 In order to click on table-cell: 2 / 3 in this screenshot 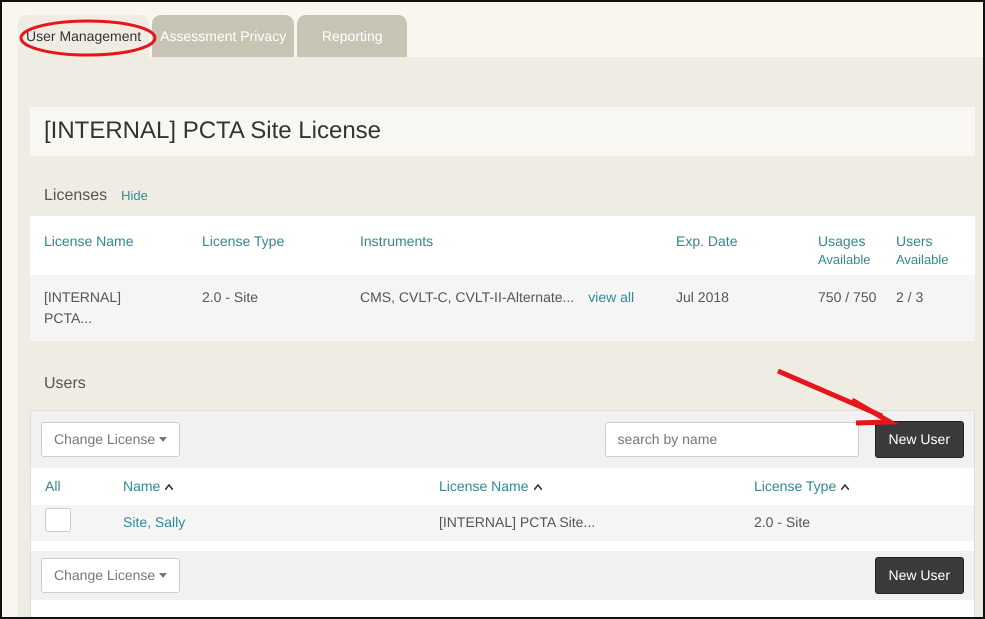, I will do `click(910, 296)`.